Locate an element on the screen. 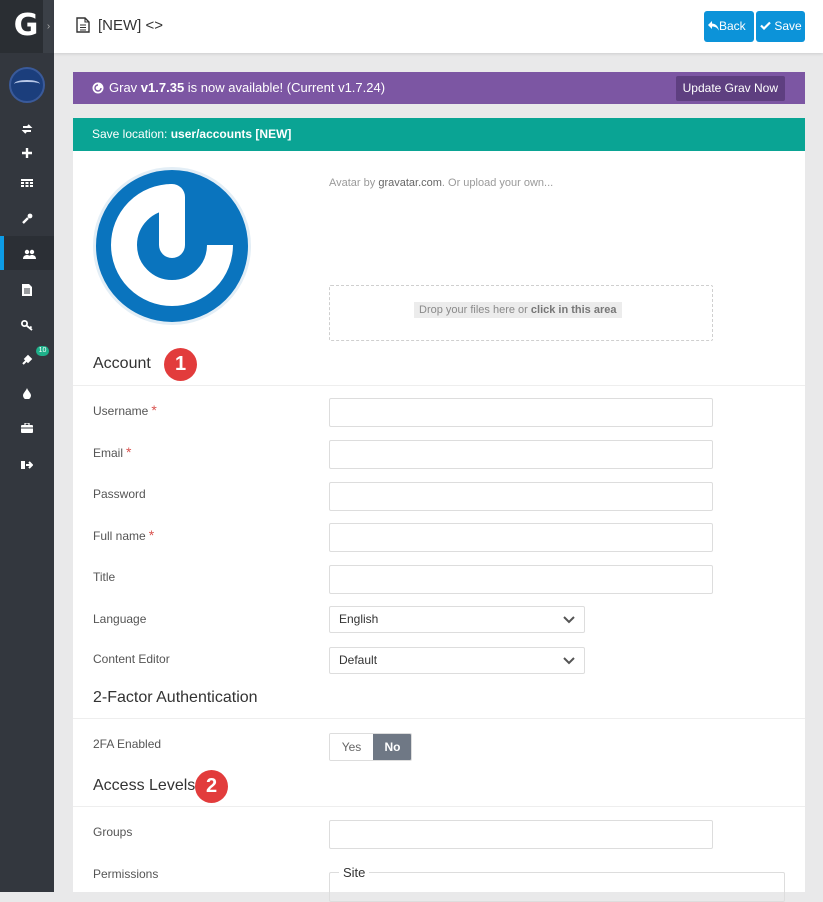  twofa-section-title: 2-Factor Authentication is located at coordinates (175, 697).